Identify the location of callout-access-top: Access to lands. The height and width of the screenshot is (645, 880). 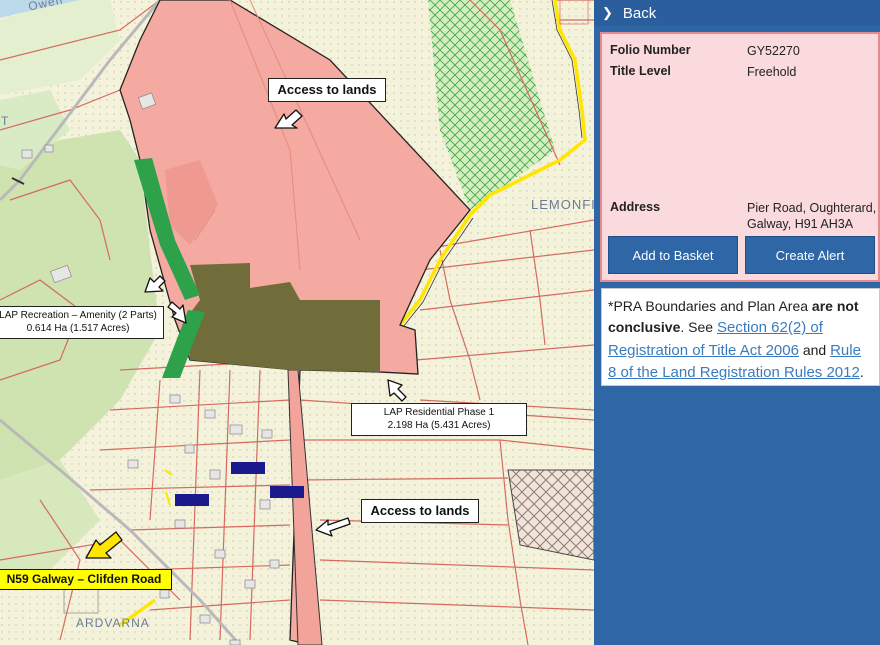
(327, 90).